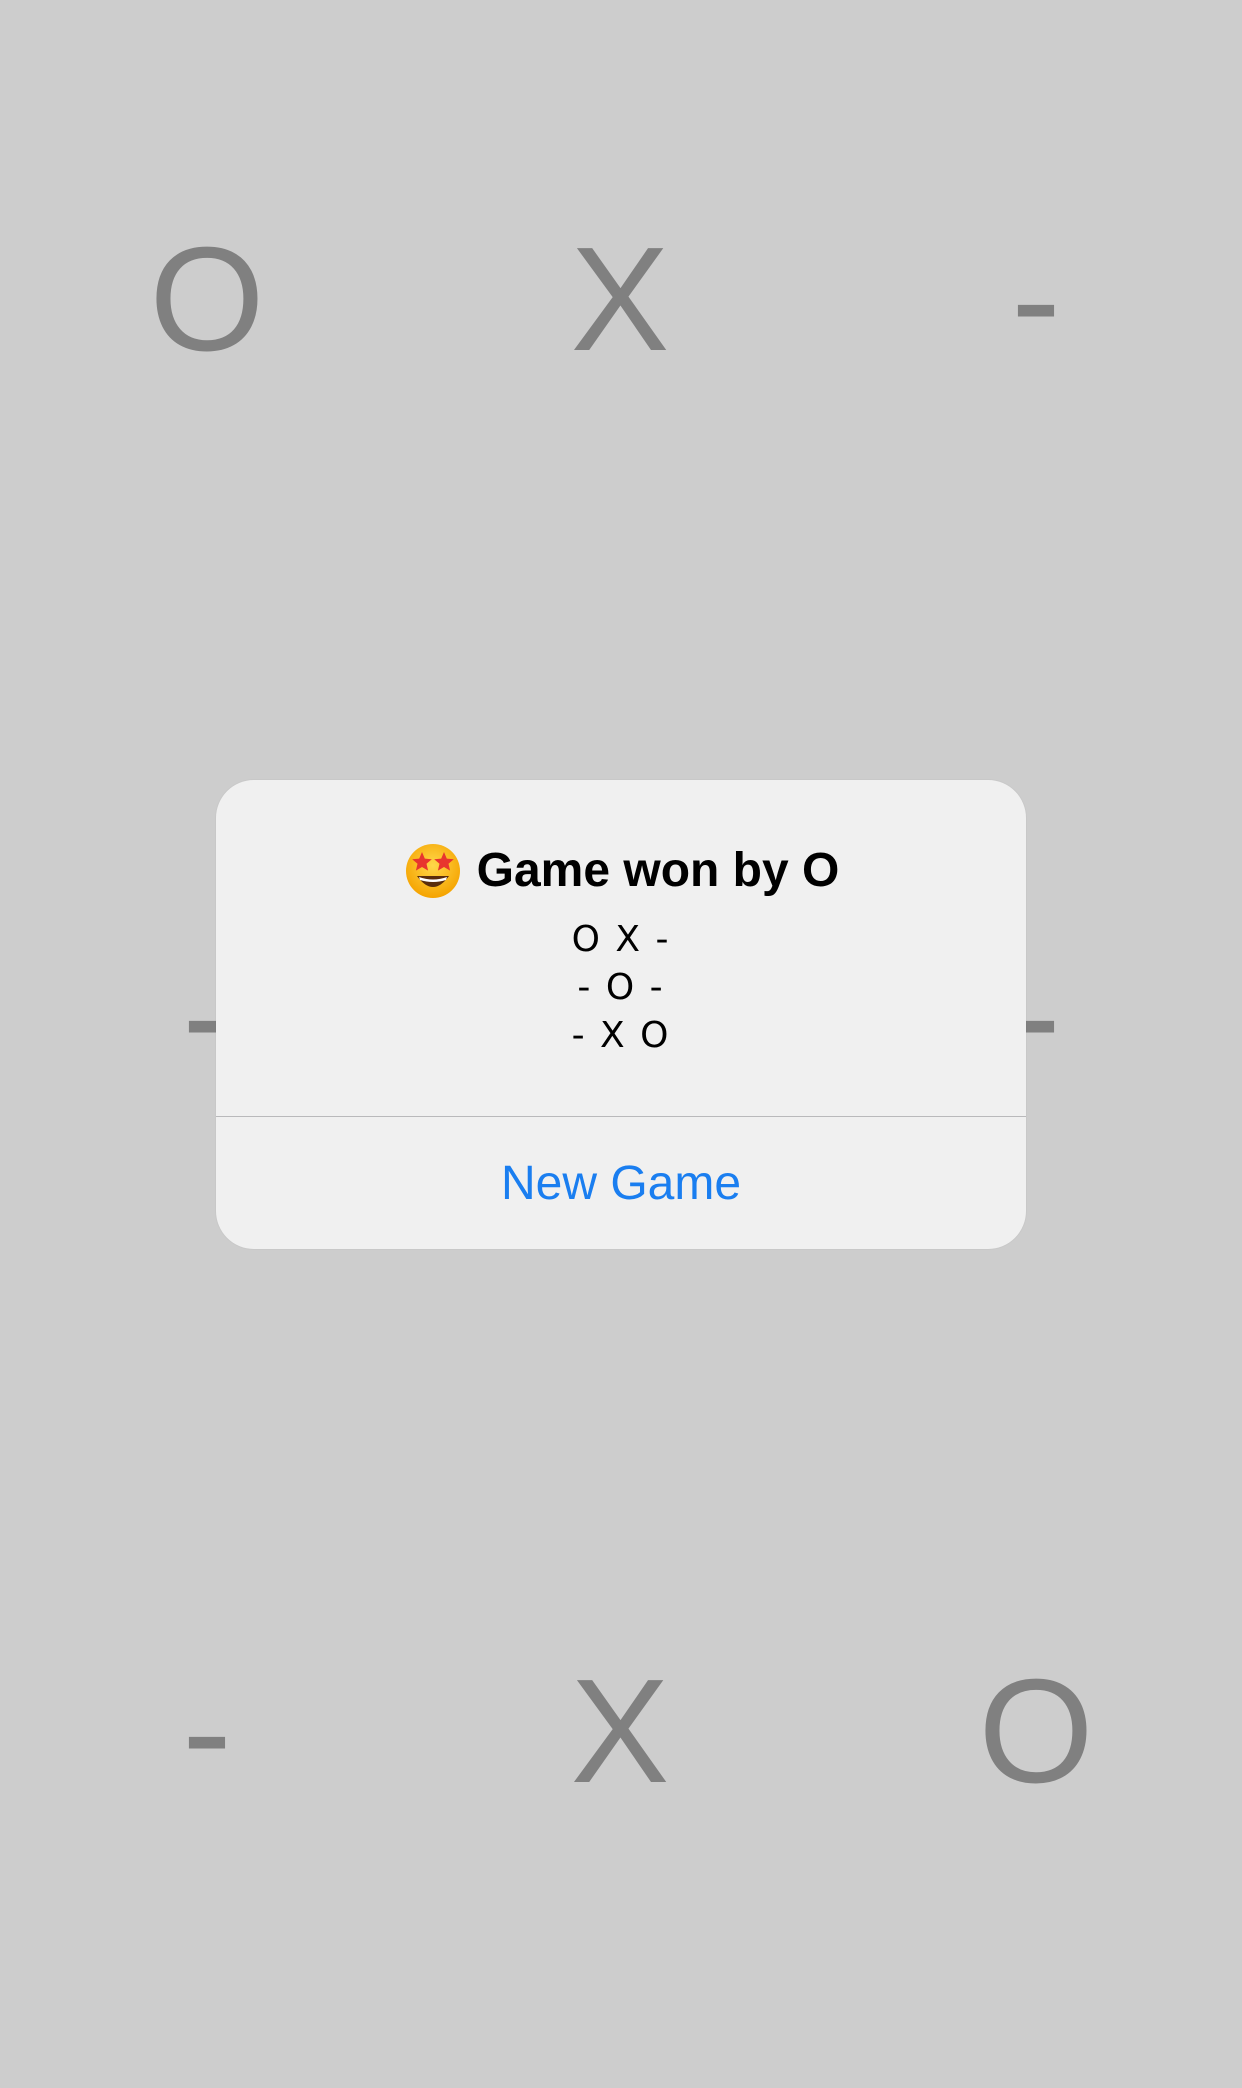 The width and height of the screenshot is (1242, 2088). What do you see at coordinates (620, 300) in the screenshot?
I see `cell-0-1: X` at bounding box center [620, 300].